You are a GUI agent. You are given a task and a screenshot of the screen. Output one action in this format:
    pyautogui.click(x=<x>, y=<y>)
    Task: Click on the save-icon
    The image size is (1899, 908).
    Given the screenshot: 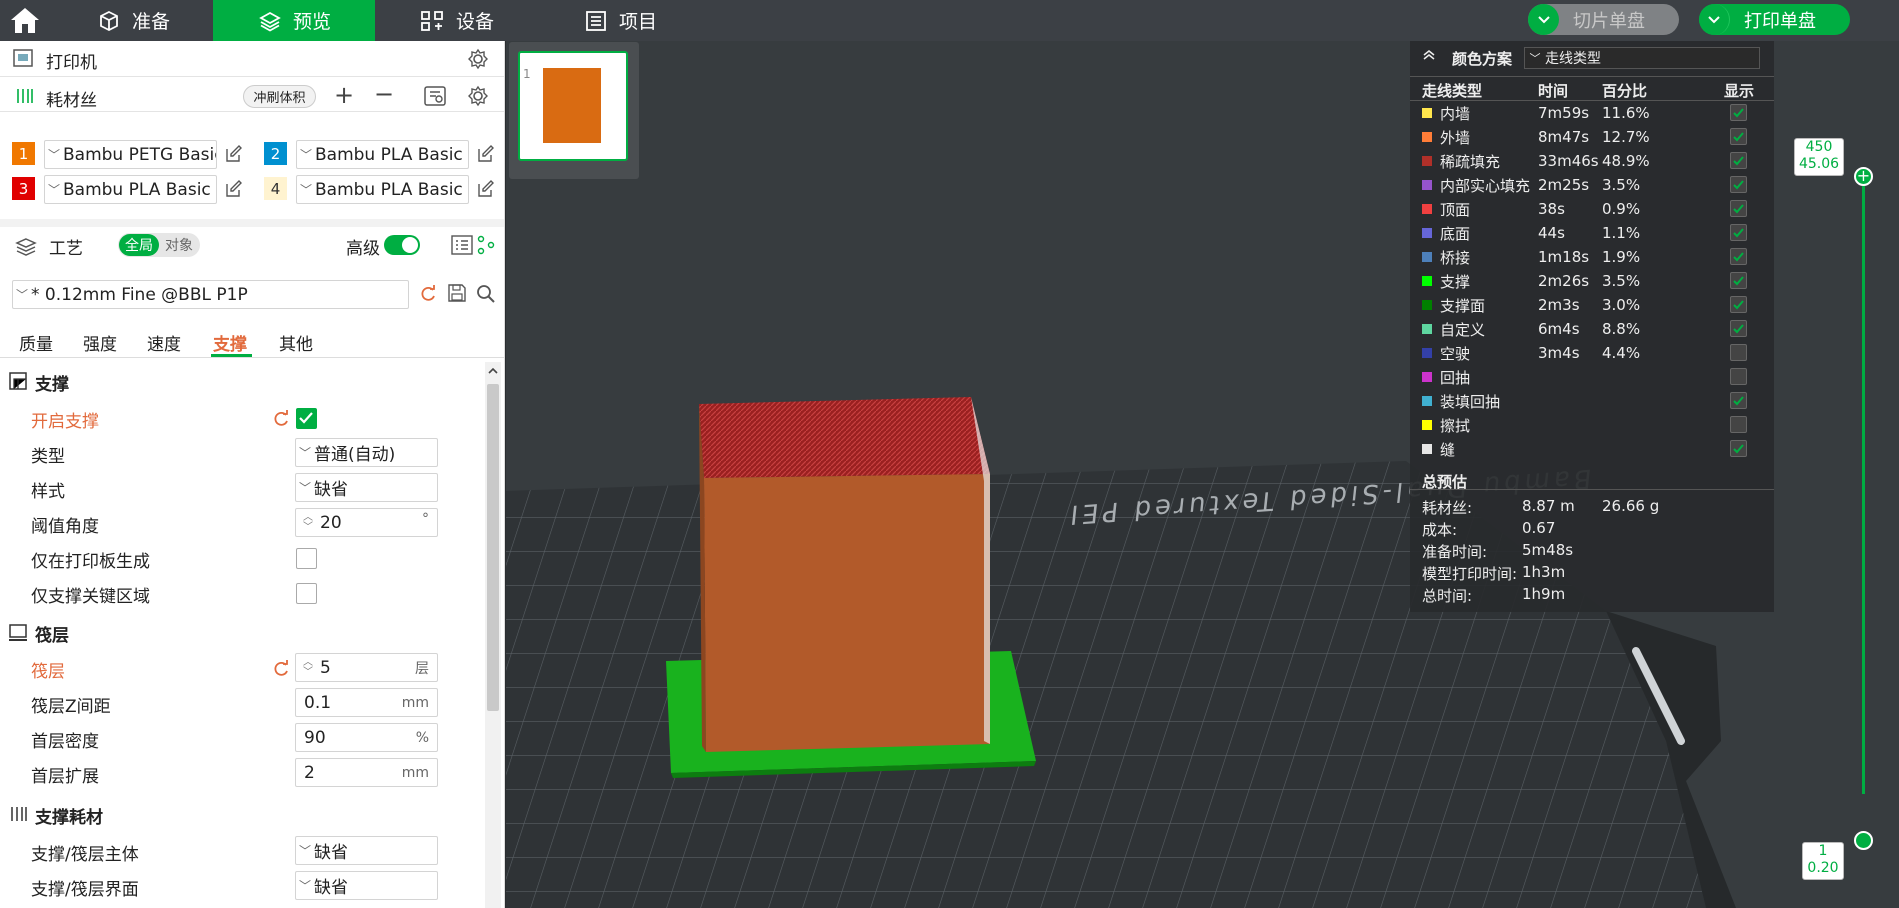 What is the action you would take?
    pyautogui.click(x=457, y=293)
    